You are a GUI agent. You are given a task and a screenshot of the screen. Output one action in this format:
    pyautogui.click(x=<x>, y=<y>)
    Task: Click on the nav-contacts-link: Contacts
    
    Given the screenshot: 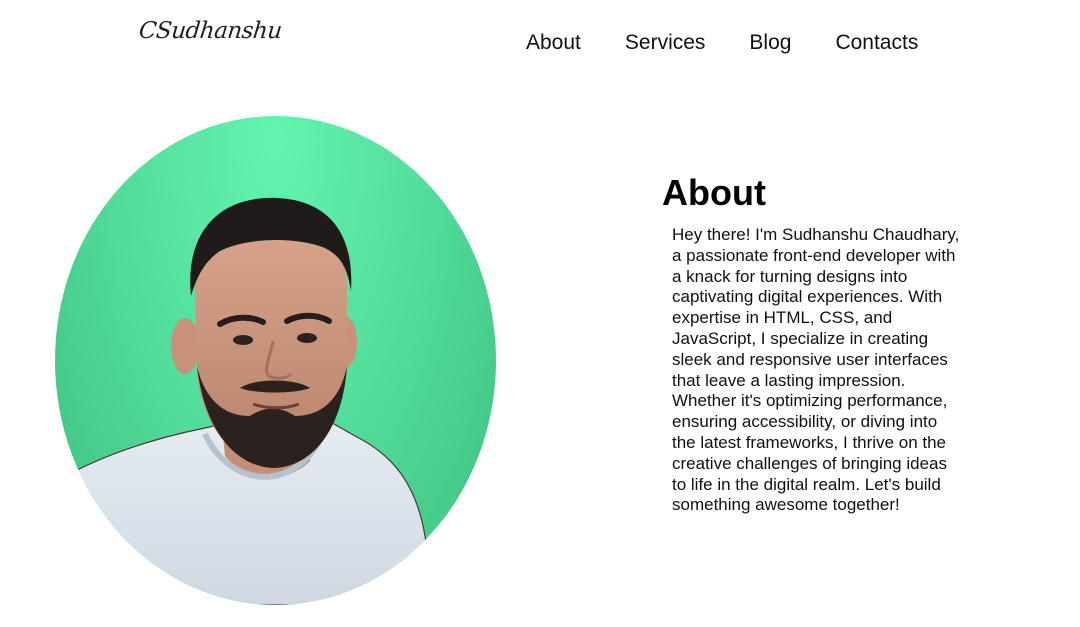 What is the action you would take?
    pyautogui.click(x=876, y=43)
    